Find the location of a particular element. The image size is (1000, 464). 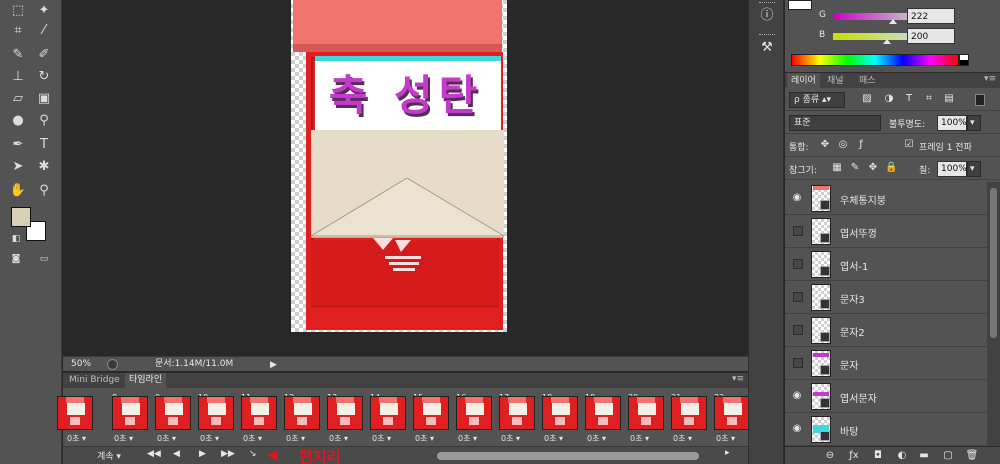

clone-stamp-icon: ⊥ is located at coordinates (18, 77).